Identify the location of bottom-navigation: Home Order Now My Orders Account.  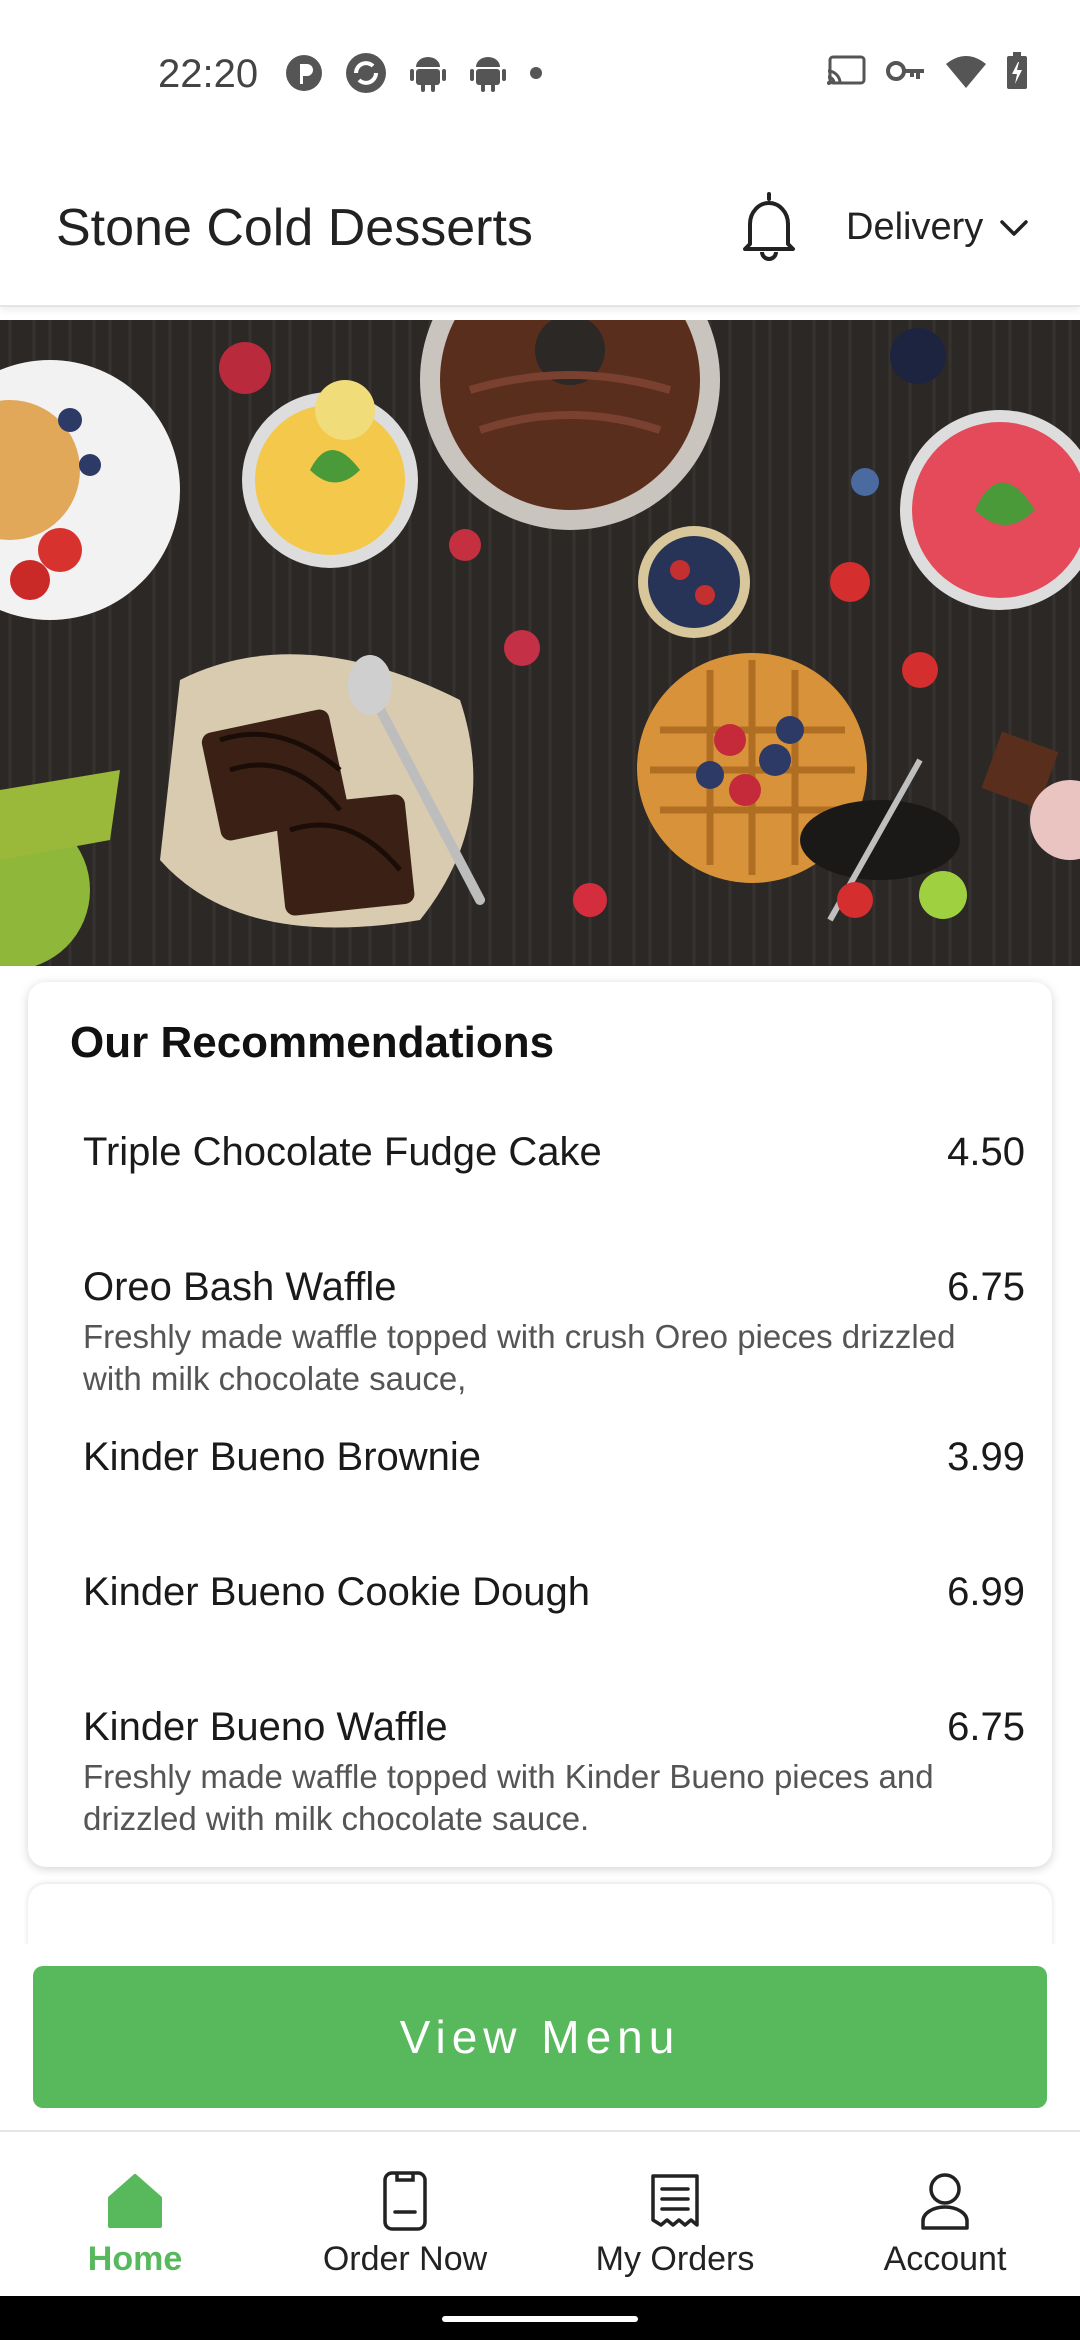
(540, 2214).